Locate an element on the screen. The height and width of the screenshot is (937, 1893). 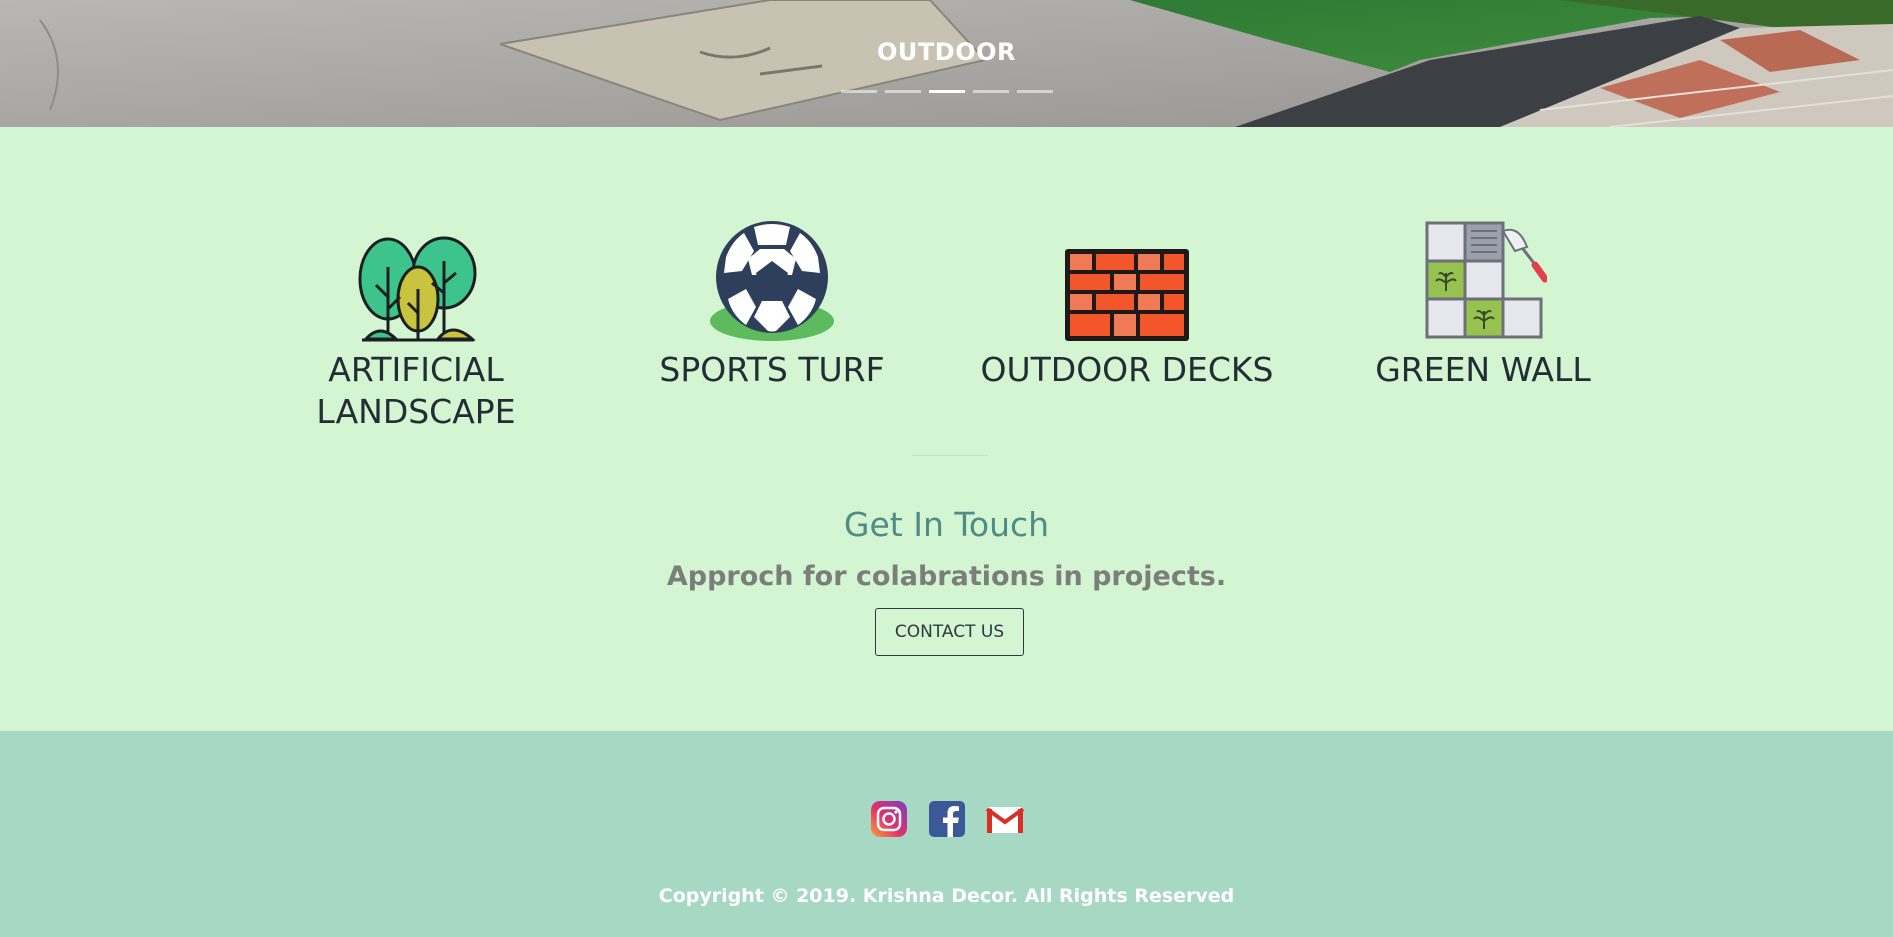
service-green-wall: GREEN WALL is located at coordinates (1483, 304).